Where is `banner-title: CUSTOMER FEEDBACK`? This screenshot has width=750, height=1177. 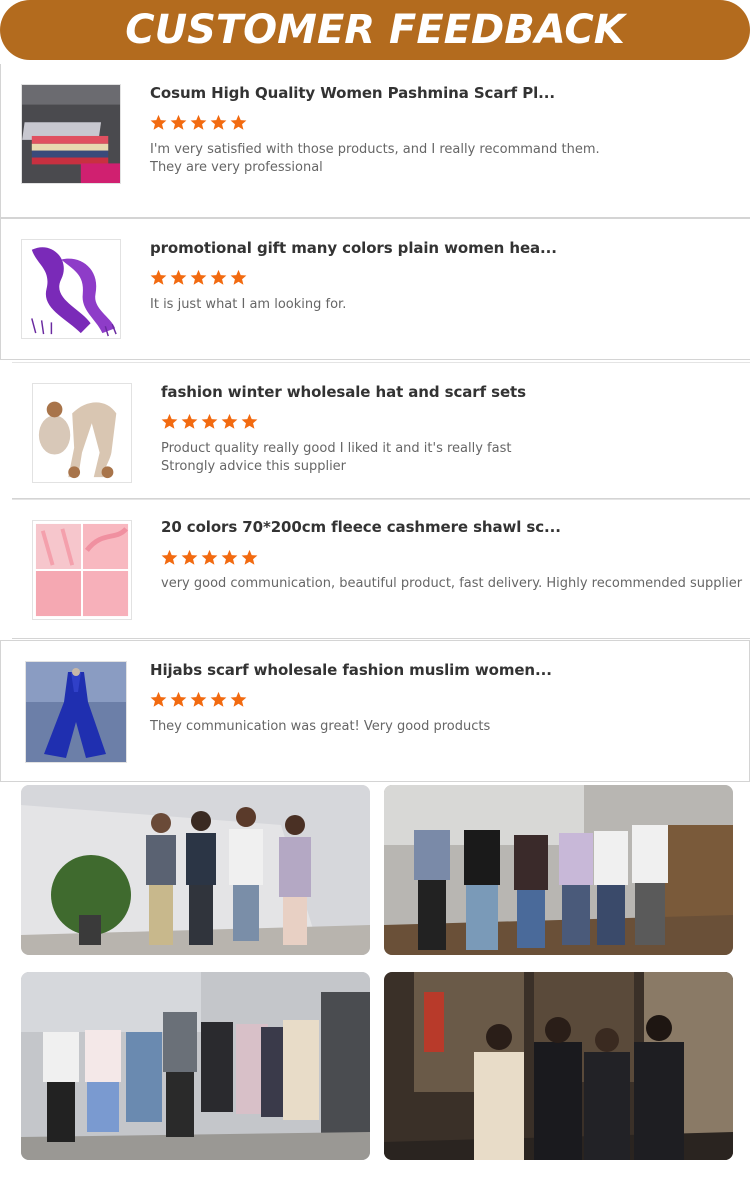
banner-title: CUSTOMER FEEDBACK is located at coordinates (375, 30).